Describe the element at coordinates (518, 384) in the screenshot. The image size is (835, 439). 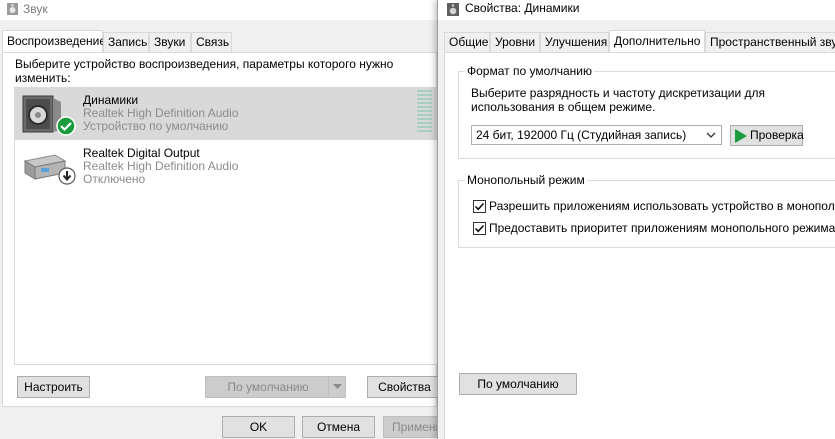
I see `restore-default-button: По умолчанию` at that location.